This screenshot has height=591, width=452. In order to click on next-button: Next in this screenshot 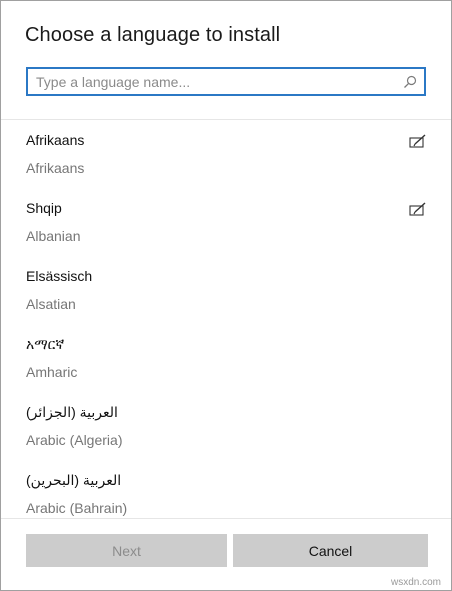, I will do `click(126, 550)`.